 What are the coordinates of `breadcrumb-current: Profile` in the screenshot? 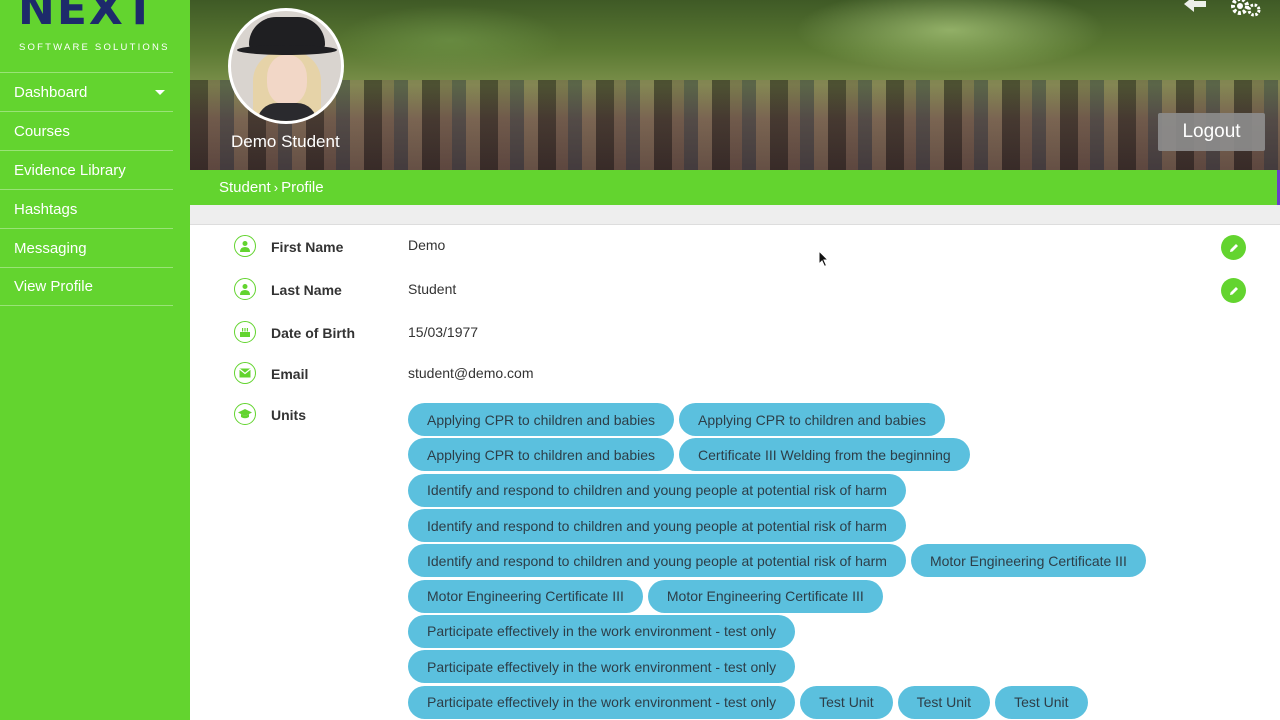 It's located at (302, 187).